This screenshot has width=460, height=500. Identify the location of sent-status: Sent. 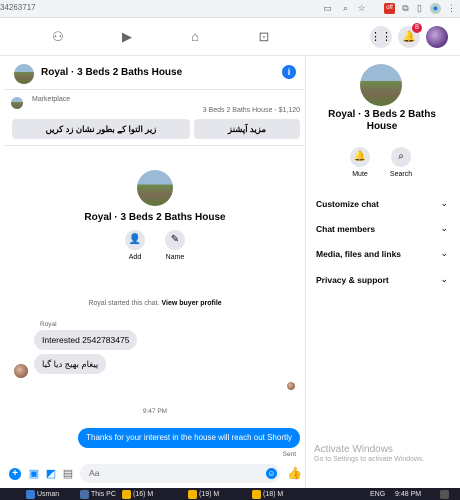
(289, 454).